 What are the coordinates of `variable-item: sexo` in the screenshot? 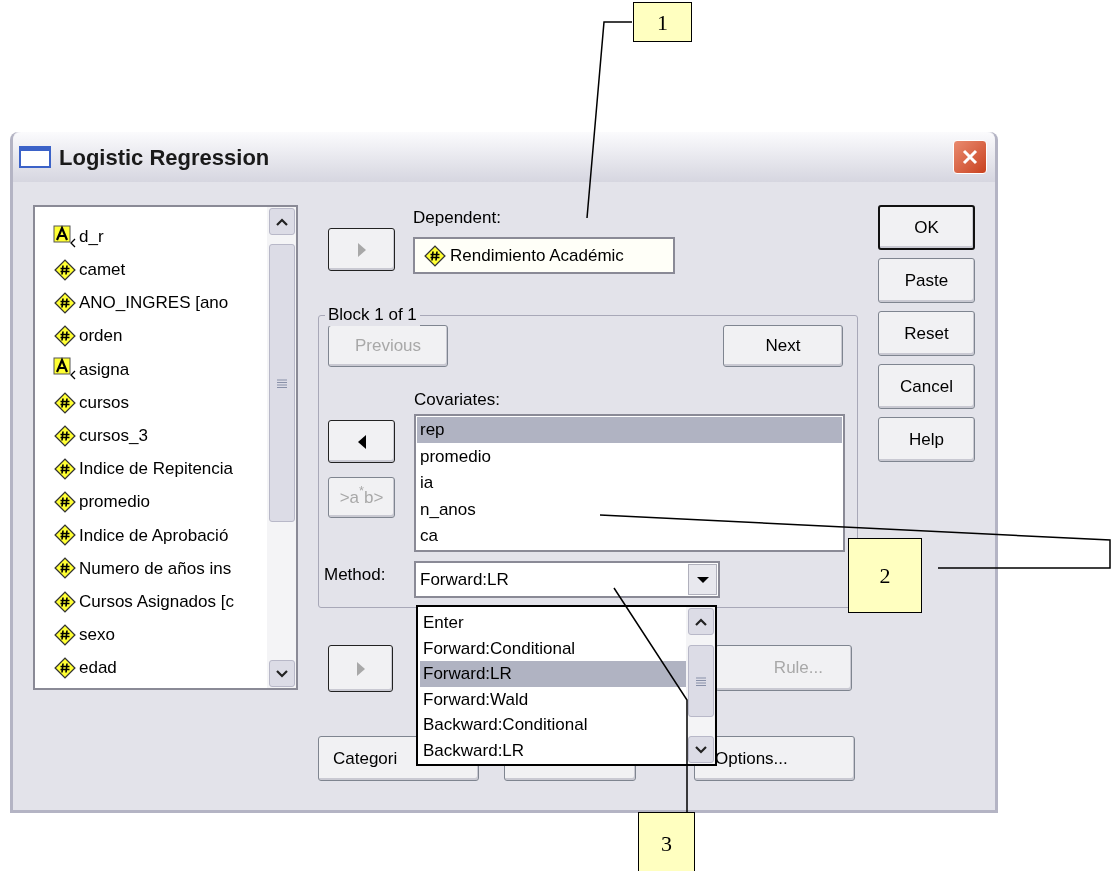 It's located at (160, 635).